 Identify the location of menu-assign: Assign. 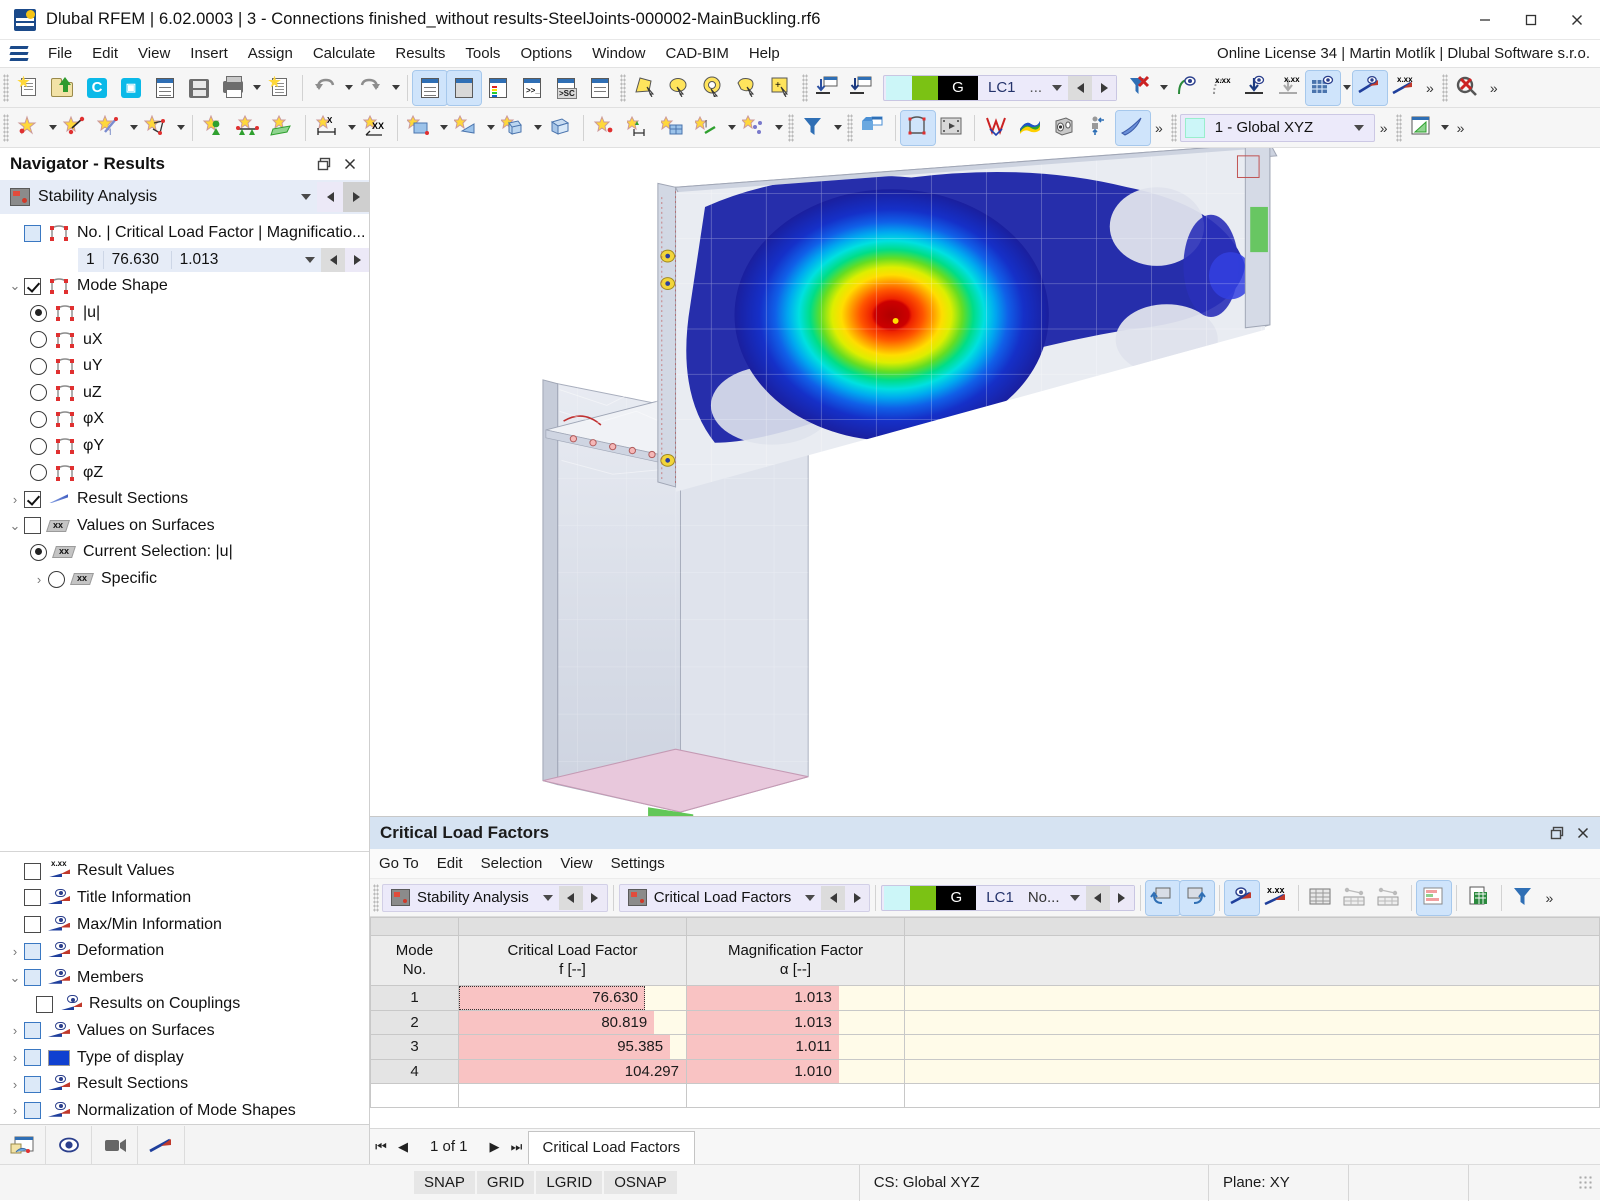
(270, 53).